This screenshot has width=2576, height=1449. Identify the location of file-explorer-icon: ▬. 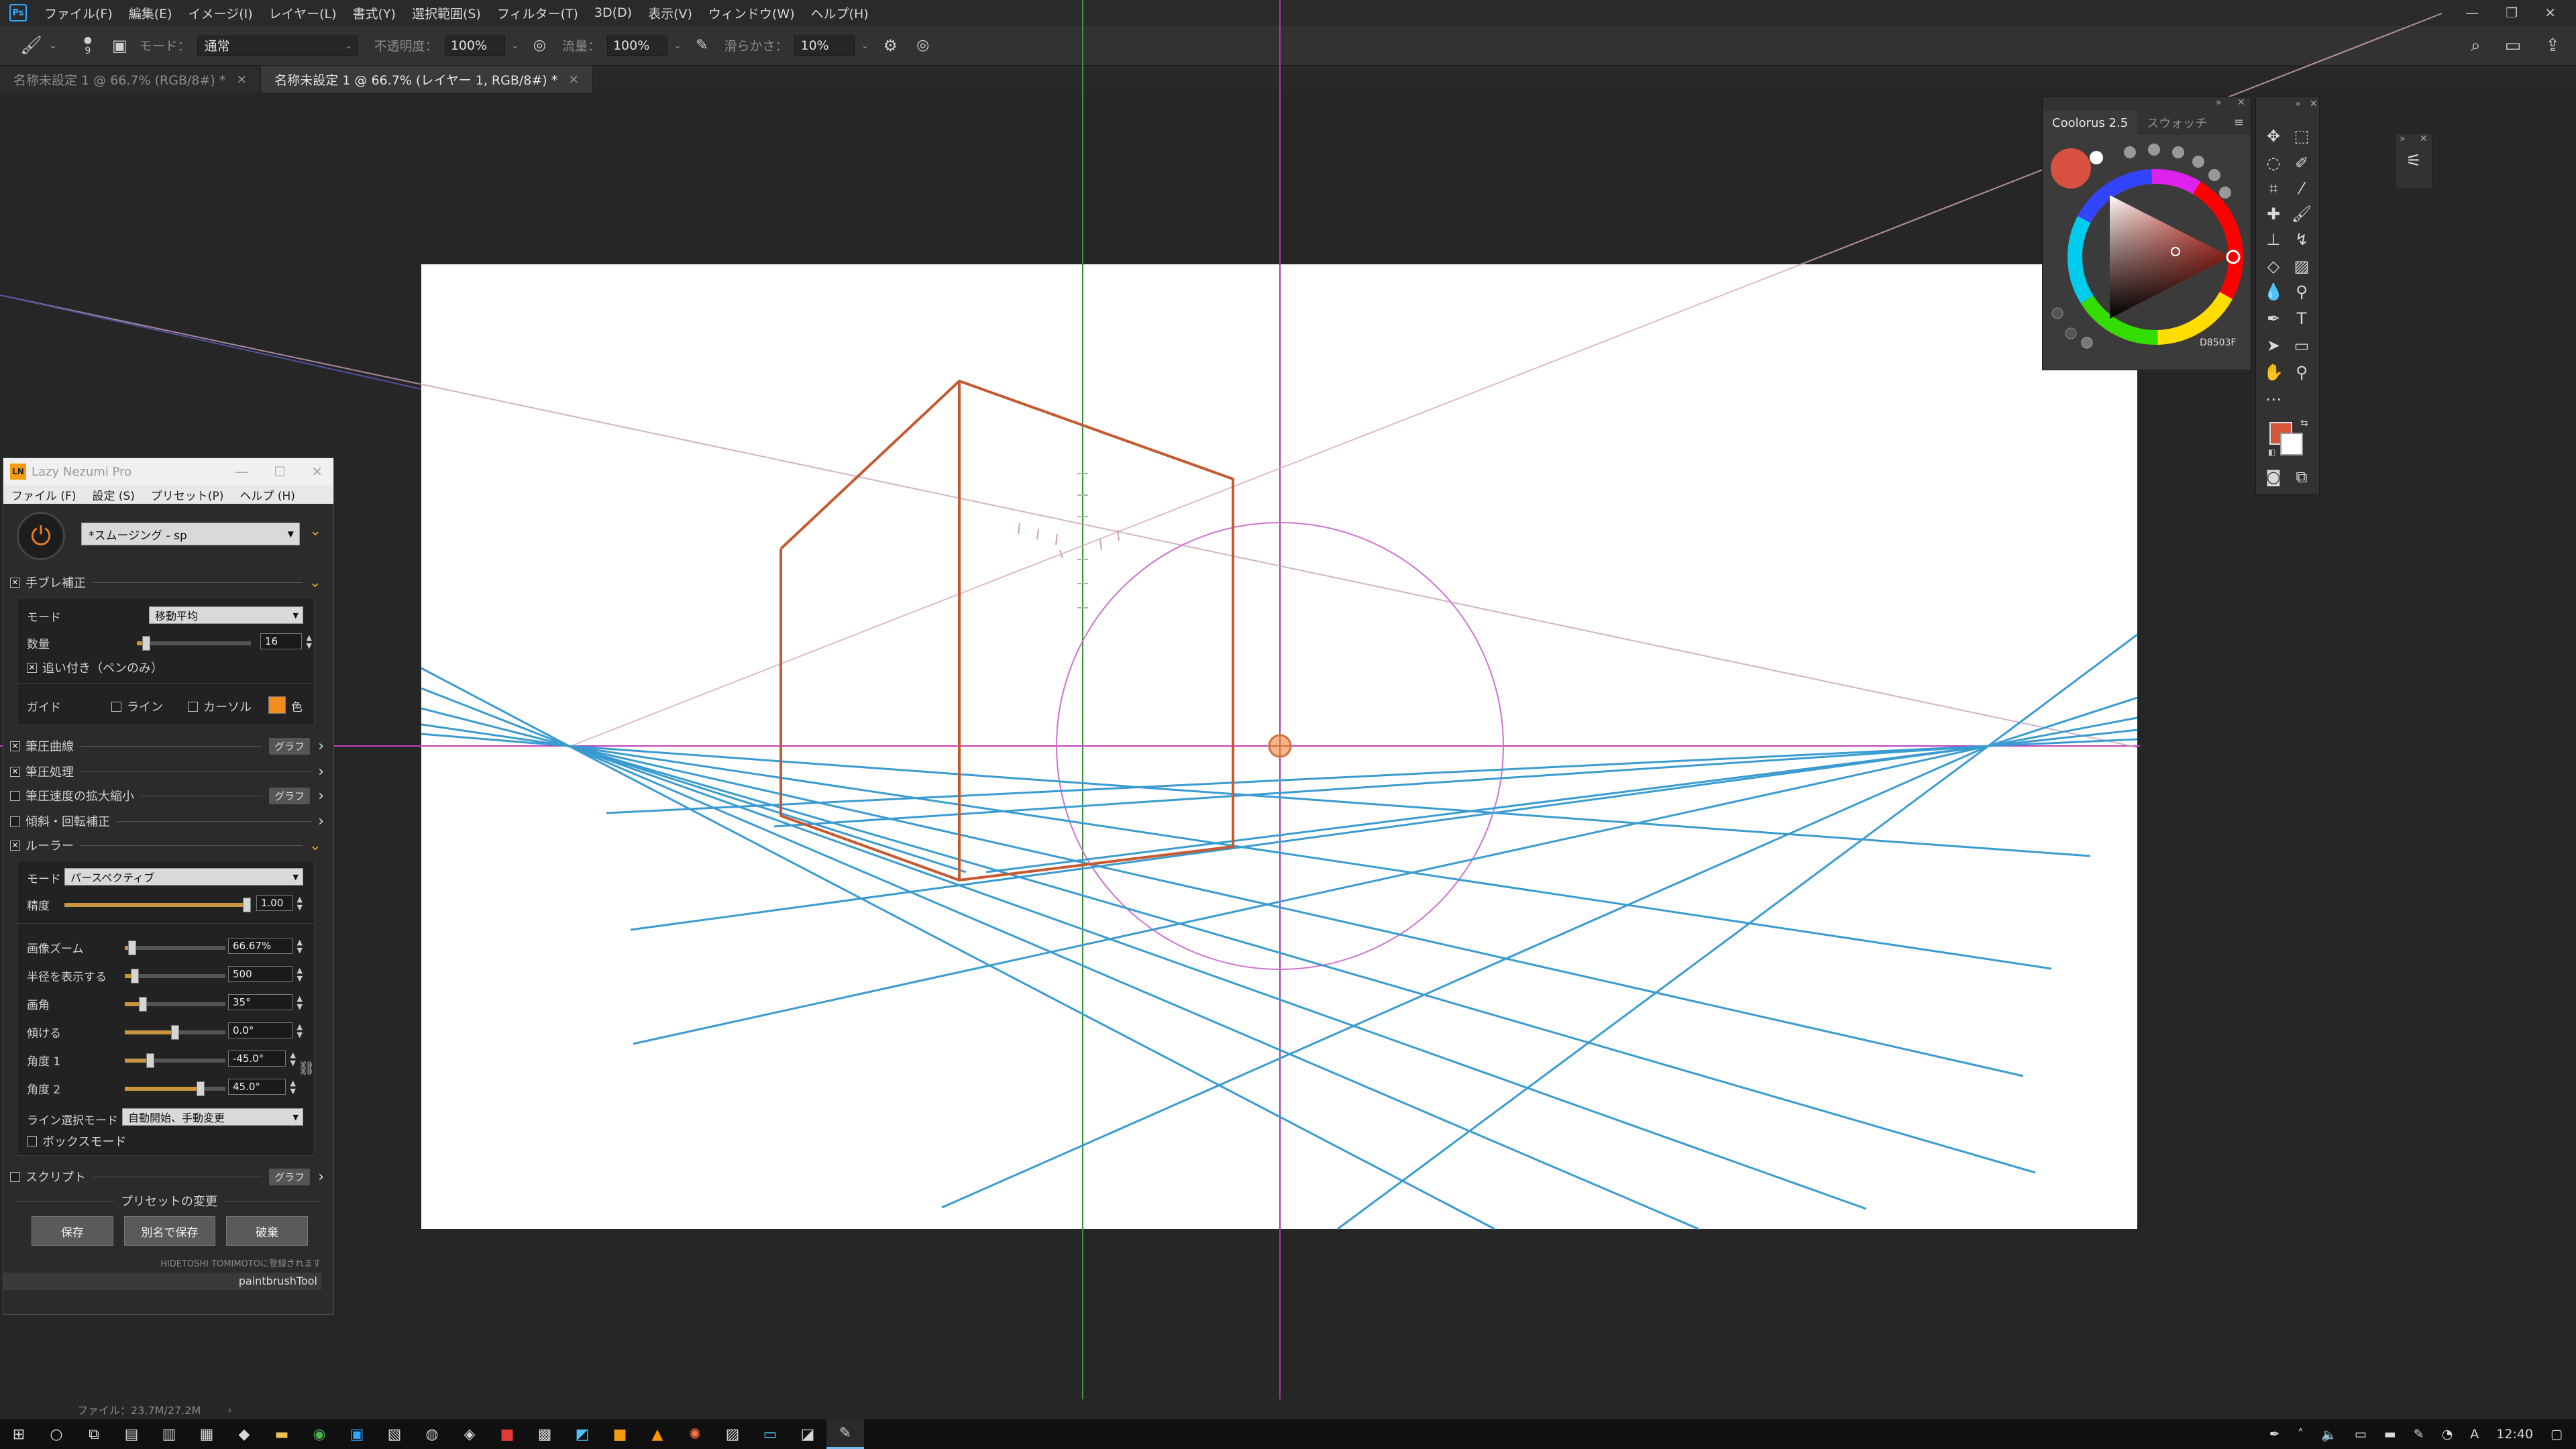
(282, 1434).